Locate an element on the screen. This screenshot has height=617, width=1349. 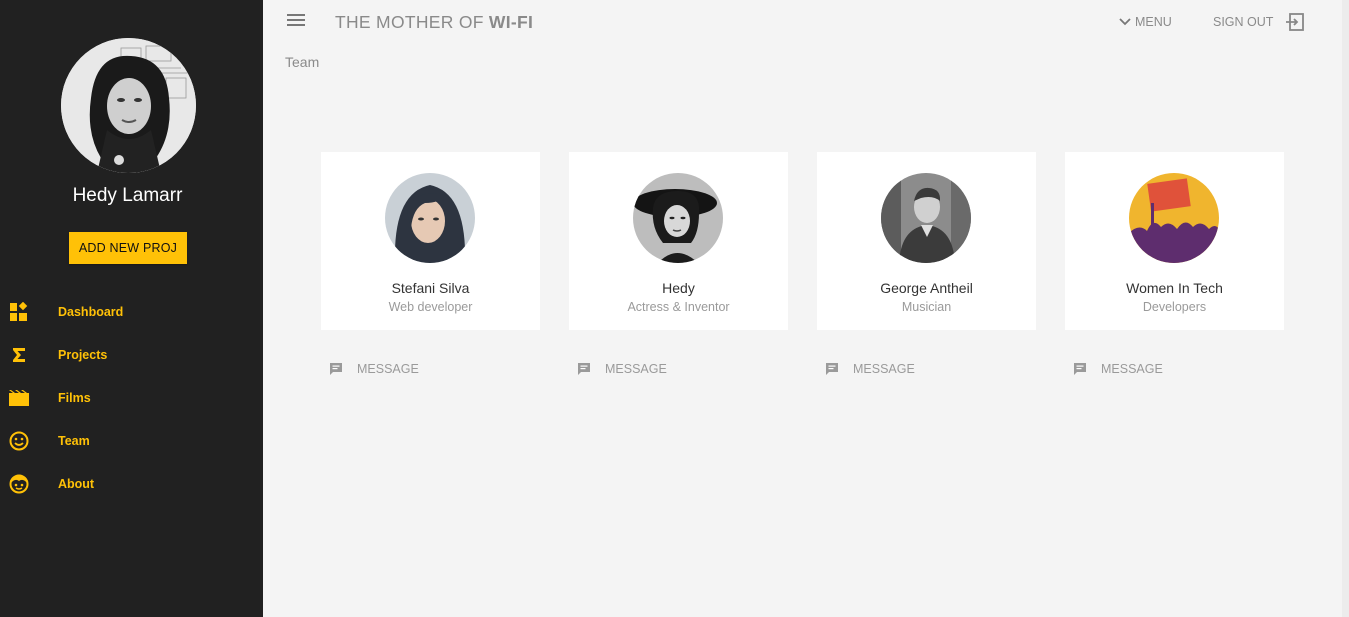
team-member-card: Women In Tech Developers is located at coordinates (1174, 241).